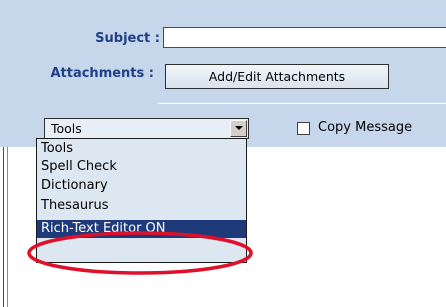 Image resolution: width=446 pixels, height=307 pixels. Describe the element at coordinates (141, 186) in the screenshot. I see `option-dictionary: Dictionary` at that location.